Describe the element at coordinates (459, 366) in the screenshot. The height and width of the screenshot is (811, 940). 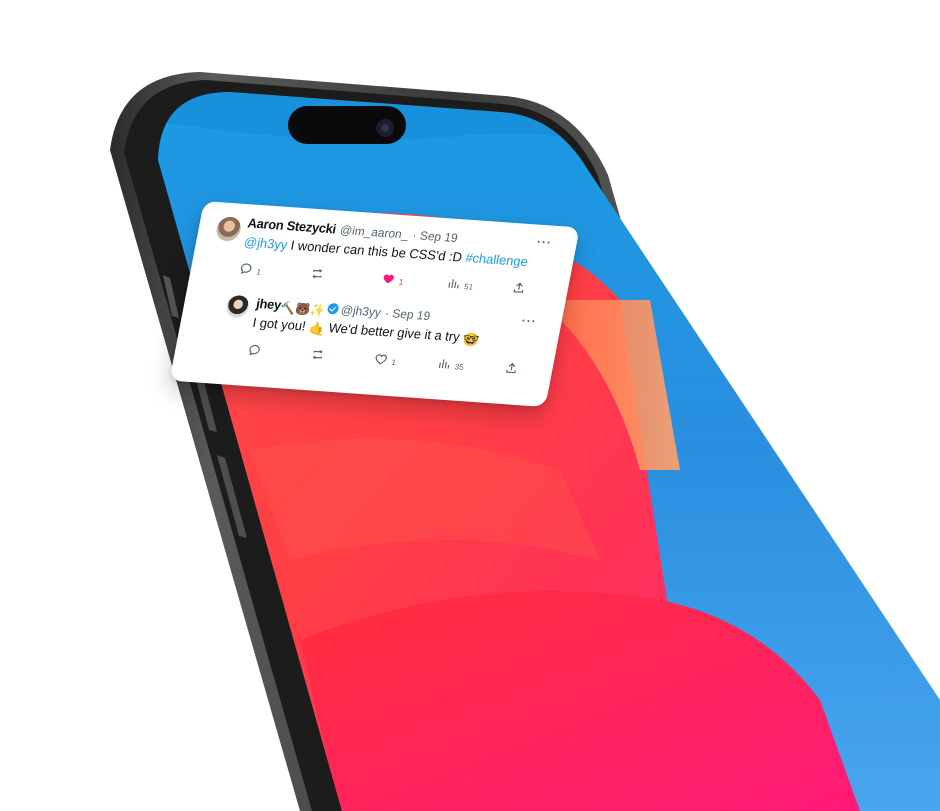
I see `views-count: 35` at that location.